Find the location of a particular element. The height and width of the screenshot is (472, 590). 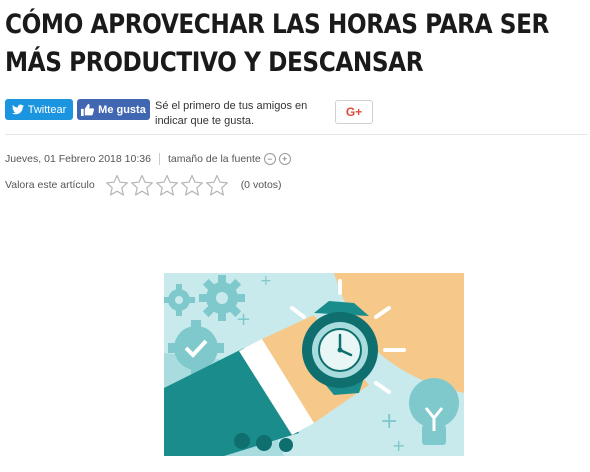

google-plus-button: G+ is located at coordinates (354, 112).